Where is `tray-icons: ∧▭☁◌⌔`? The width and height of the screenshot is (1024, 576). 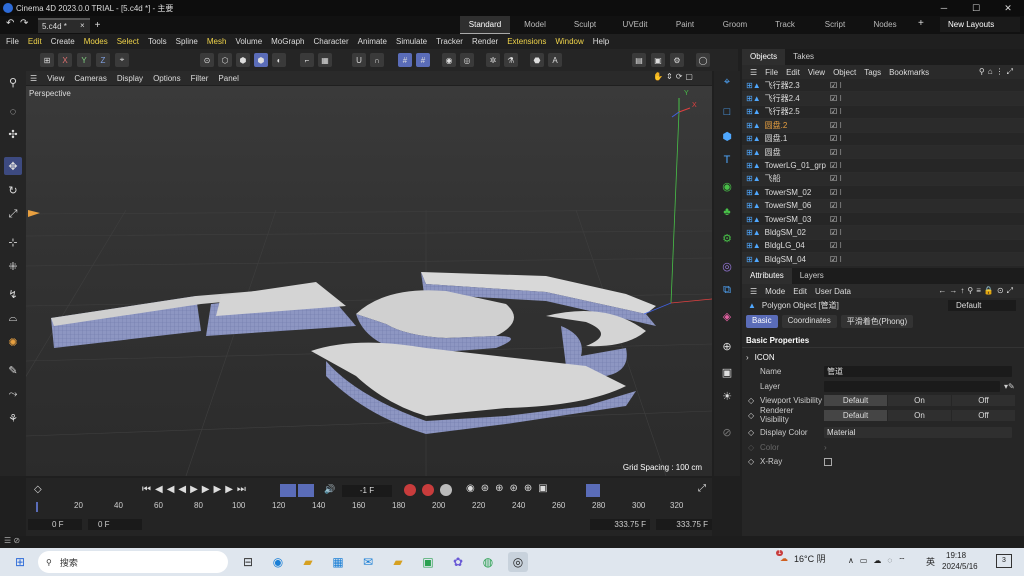 tray-icons: ∧▭☁◌⌔ is located at coordinates (880, 561).